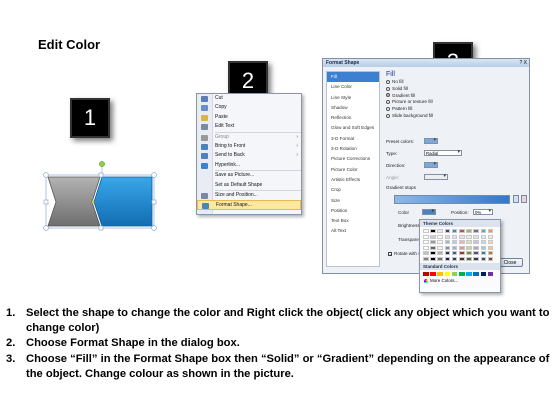  Describe the element at coordinates (249, 98) in the screenshot. I see `menu-item-cut: Cut` at that location.